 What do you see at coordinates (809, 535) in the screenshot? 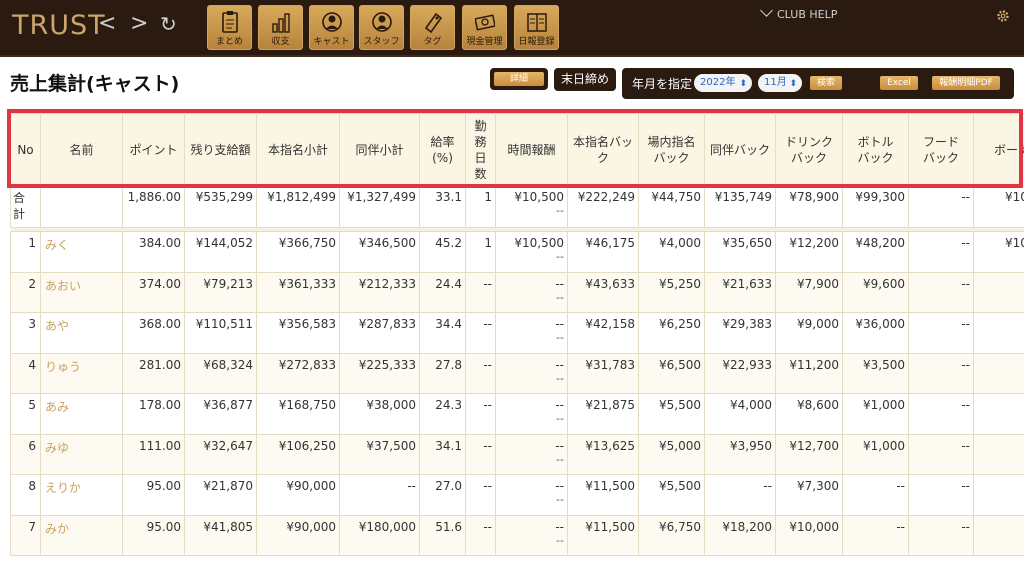
I see `cell-drink-back: ¥10,000` at bounding box center [809, 535].